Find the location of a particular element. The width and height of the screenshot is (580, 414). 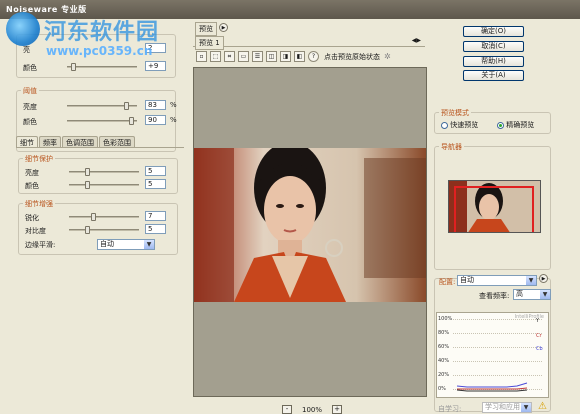

split-vertical-icon: ◫ is located at coordinates (271, 56).